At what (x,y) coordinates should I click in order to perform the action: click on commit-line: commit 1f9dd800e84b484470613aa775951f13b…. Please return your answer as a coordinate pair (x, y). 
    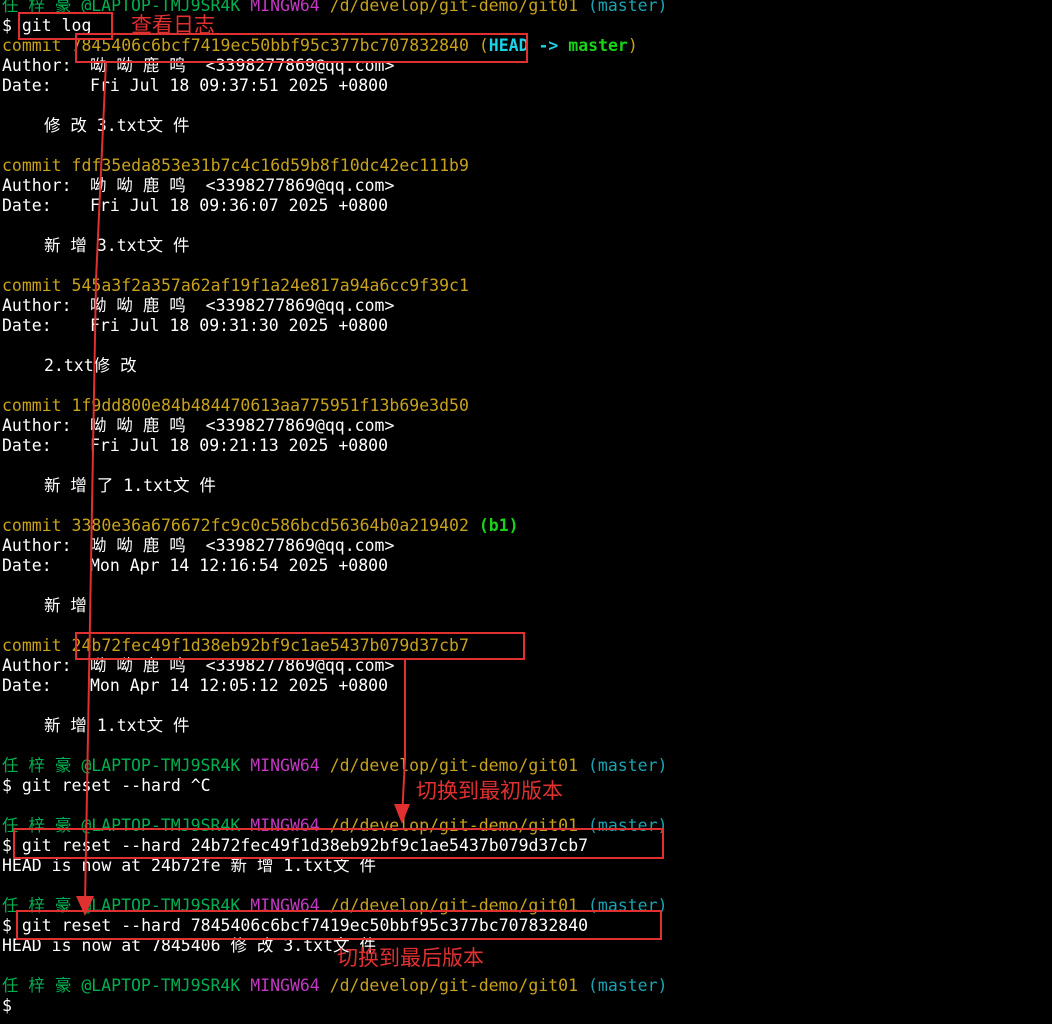
    Looking at the image, I should click on (527, 406).